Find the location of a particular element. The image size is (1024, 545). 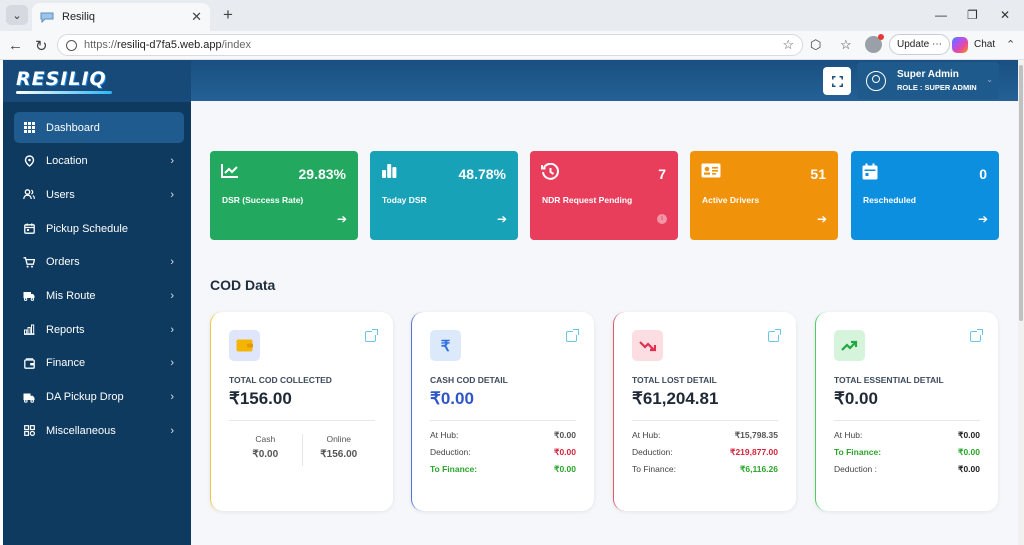

sidebar-item-miscellaneous: Miscellaneous › is located at coordinates (99, 430).